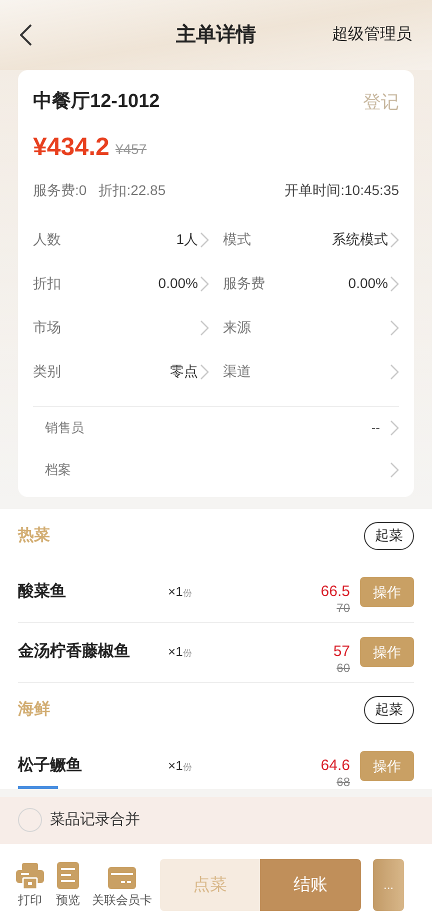 This screenshot has width=432, height=913. What do you see at coordinates (96, 102) in the screenshot?
I see `table-name: 中餐厅12-1012` at bounding box center [96, 102].